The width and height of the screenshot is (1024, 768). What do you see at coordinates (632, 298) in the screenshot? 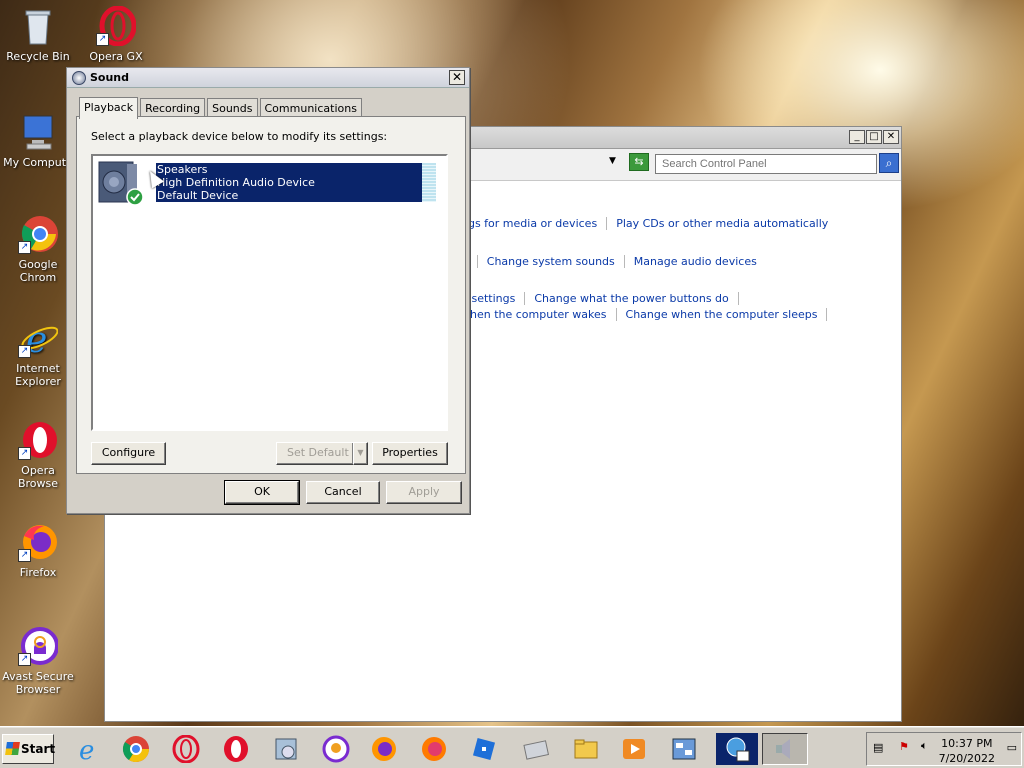
I see `power-buttons-link: Change what the power buttons do` at bounding box center [632, 298].